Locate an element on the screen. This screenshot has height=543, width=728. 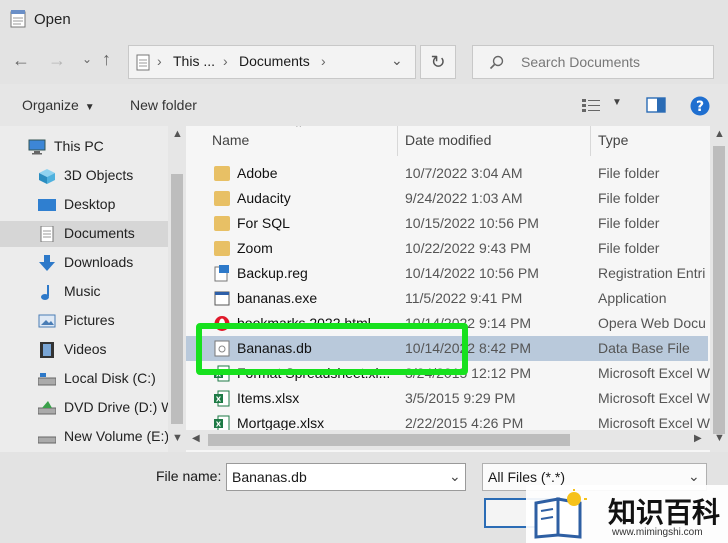
recent-locations-chevron-icon: ⌄ is located at coordinates (87, 59).